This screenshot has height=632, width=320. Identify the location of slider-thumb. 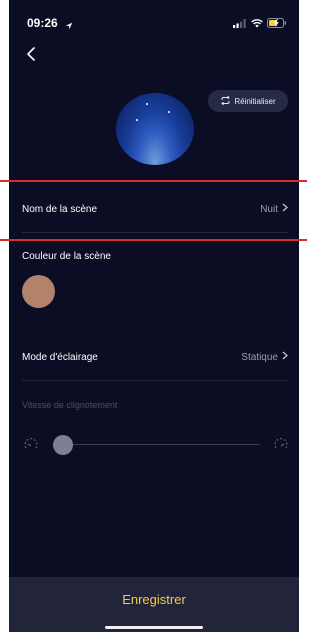
(63, 445).